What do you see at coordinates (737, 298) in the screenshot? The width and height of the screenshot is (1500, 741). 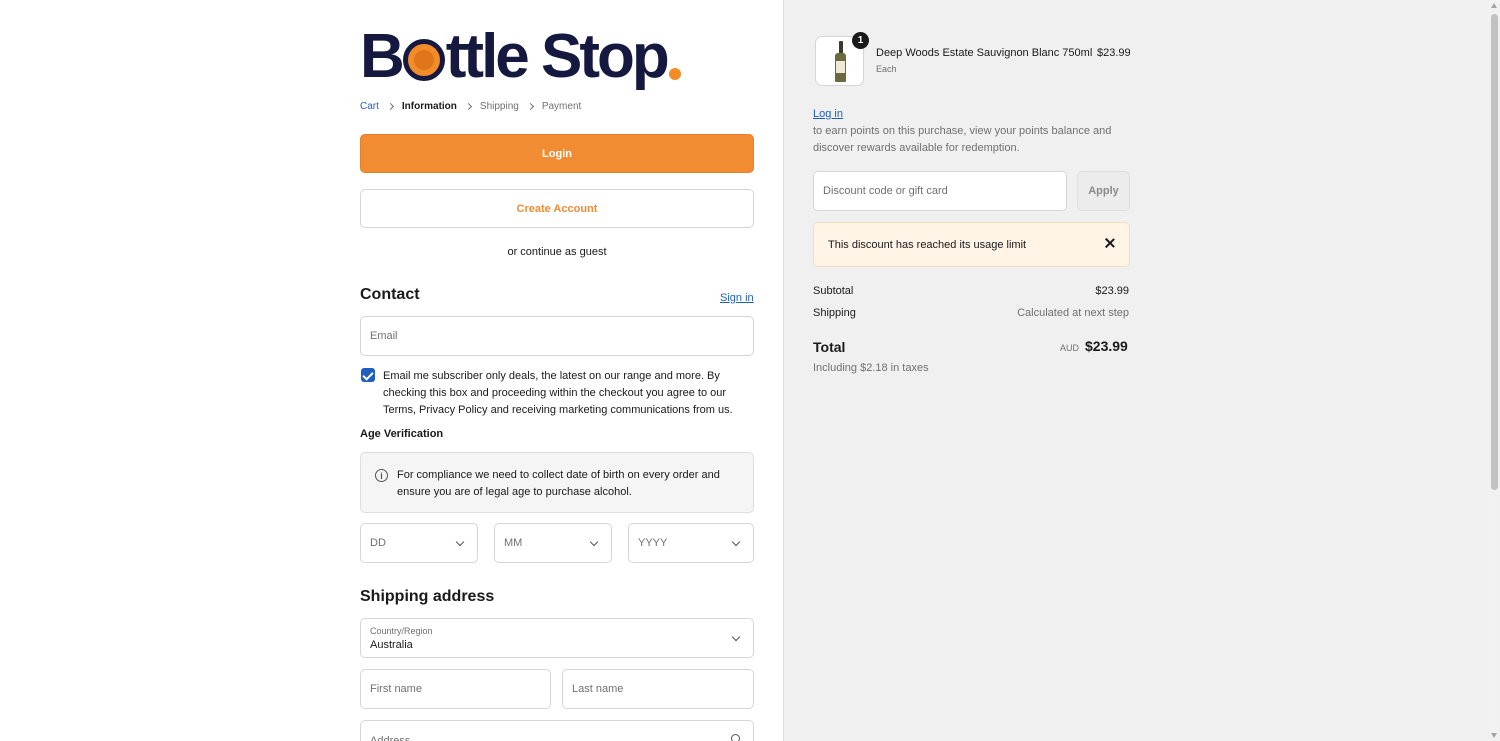 I see `sign-in-link: Sign in` at bounding box center [737, 298].